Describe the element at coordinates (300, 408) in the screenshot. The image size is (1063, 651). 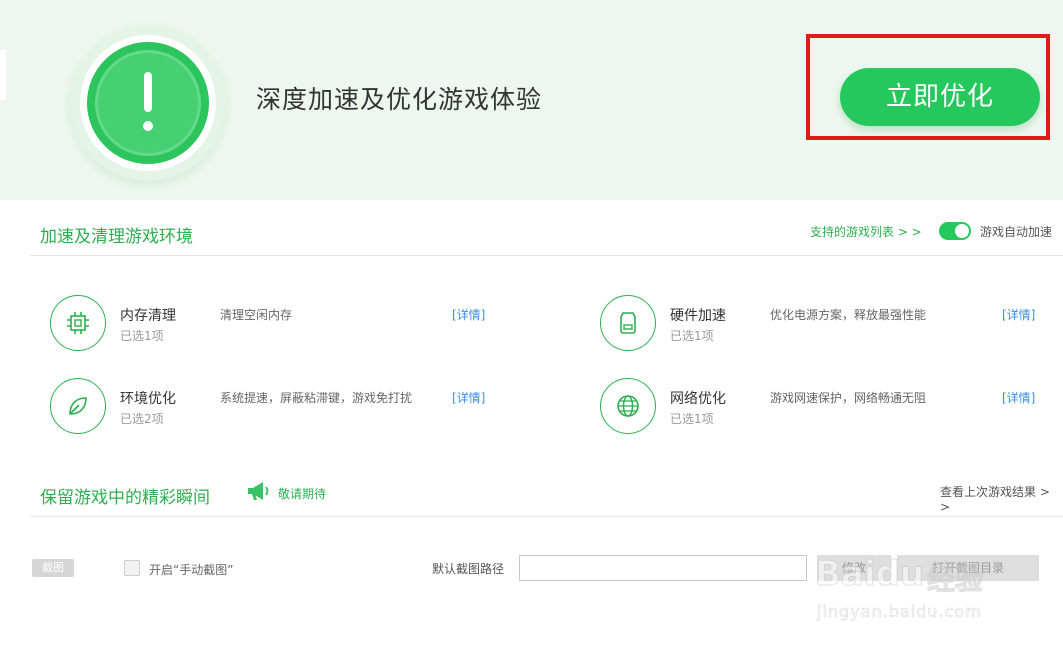
I see `feature-environment-opt: 环境优化 已选2项 系统提速，屏蔽粘滞键，游戏免打扰 [详情]` at that location.